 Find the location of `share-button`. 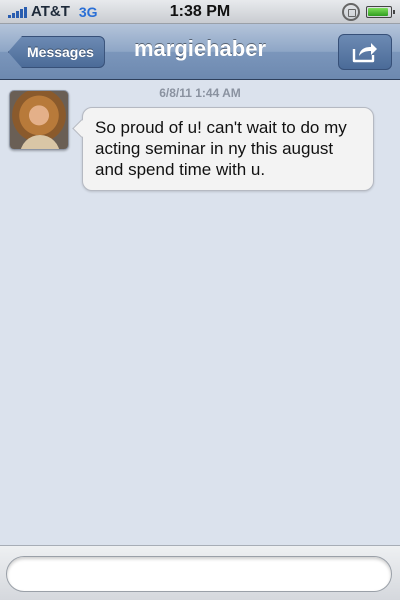

share-button is located at coordinates (365, 52).